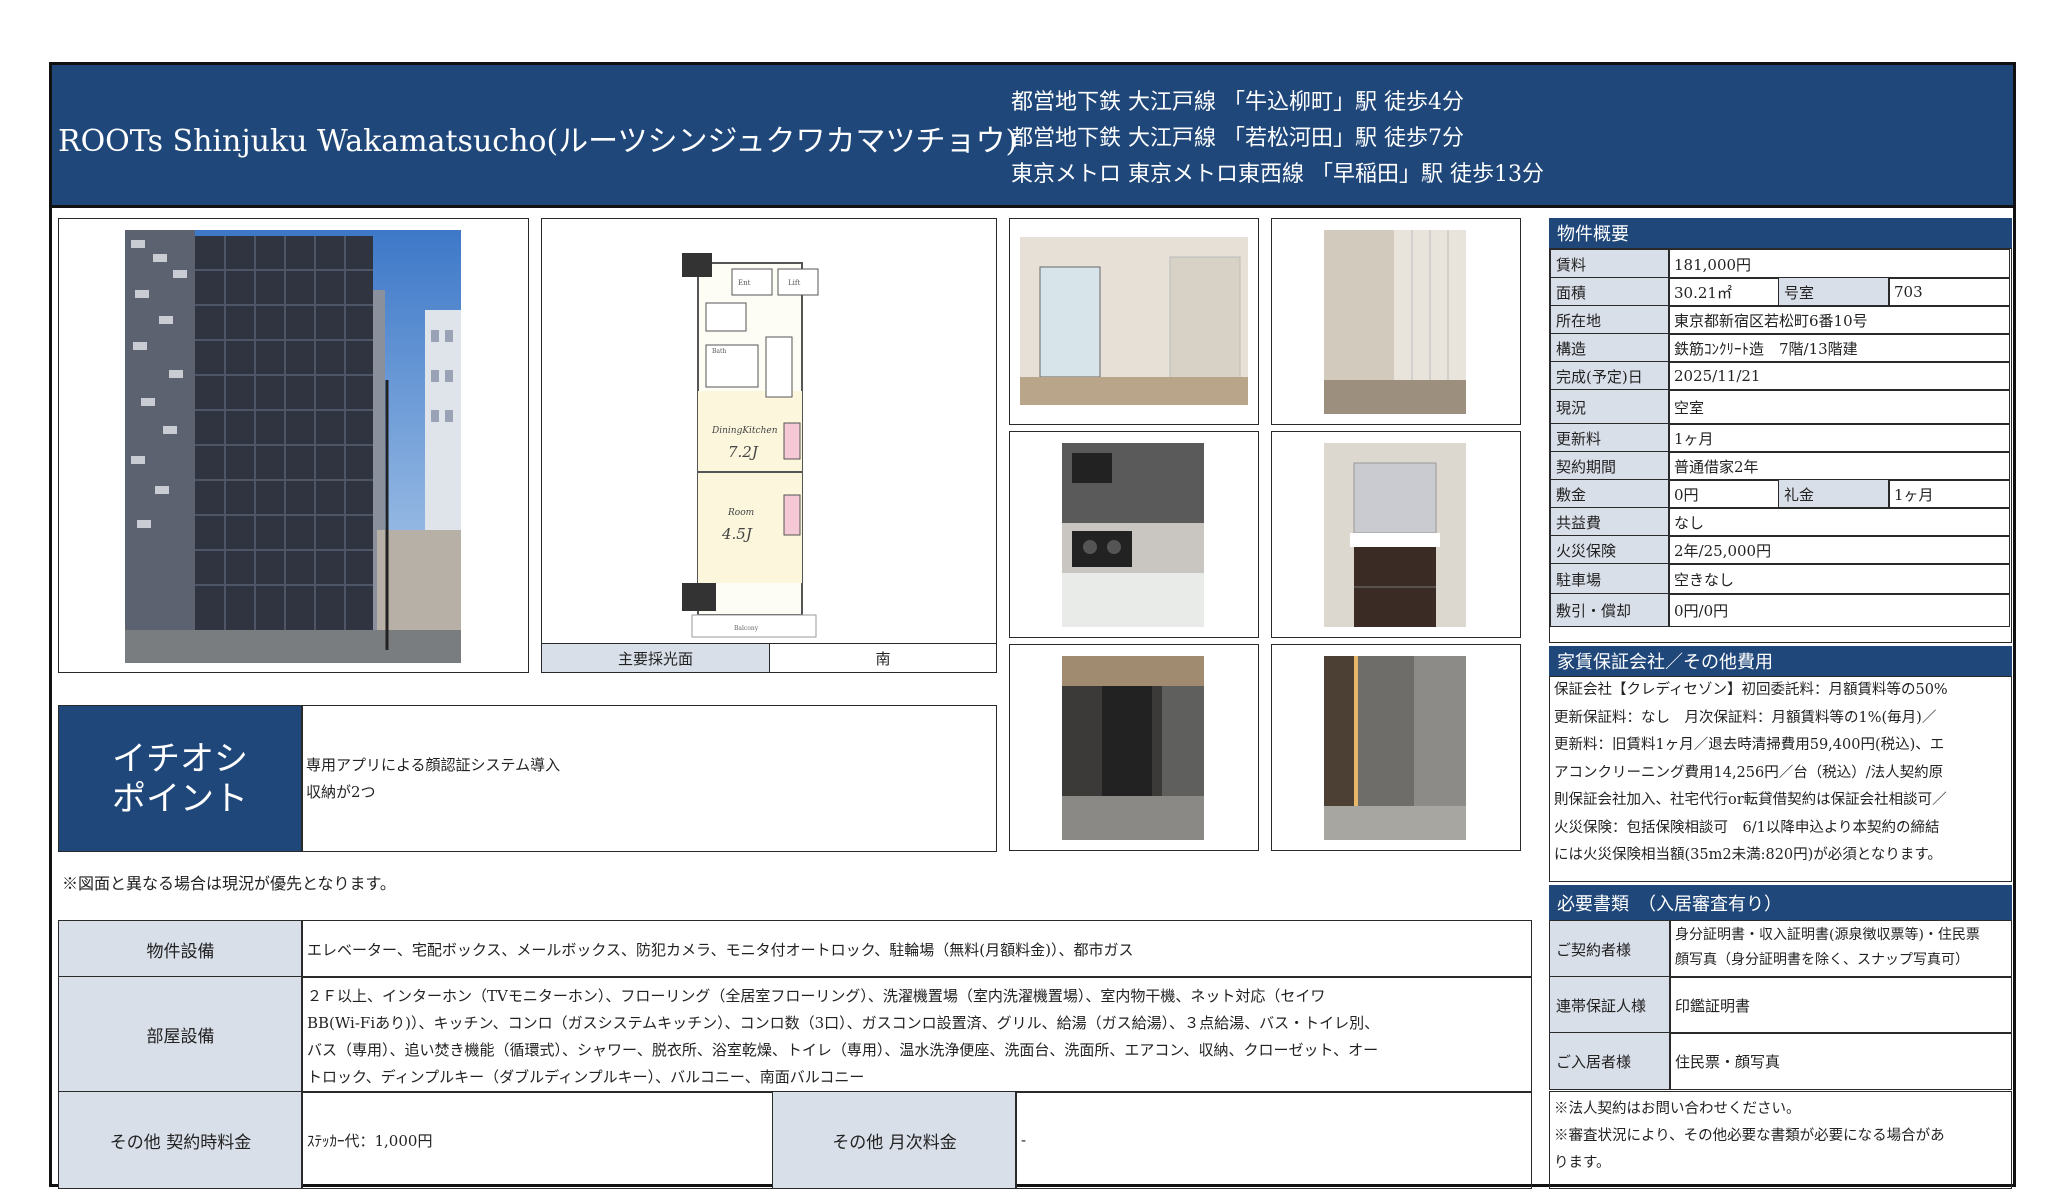 This screenshot has height=1196, width=2056. Describe the element at coordinates (1822, 960) in the screenshot. I see `doc-contractor-line-2: 顔写真（身分証明書を除く、スナップ写真可）` at that location.